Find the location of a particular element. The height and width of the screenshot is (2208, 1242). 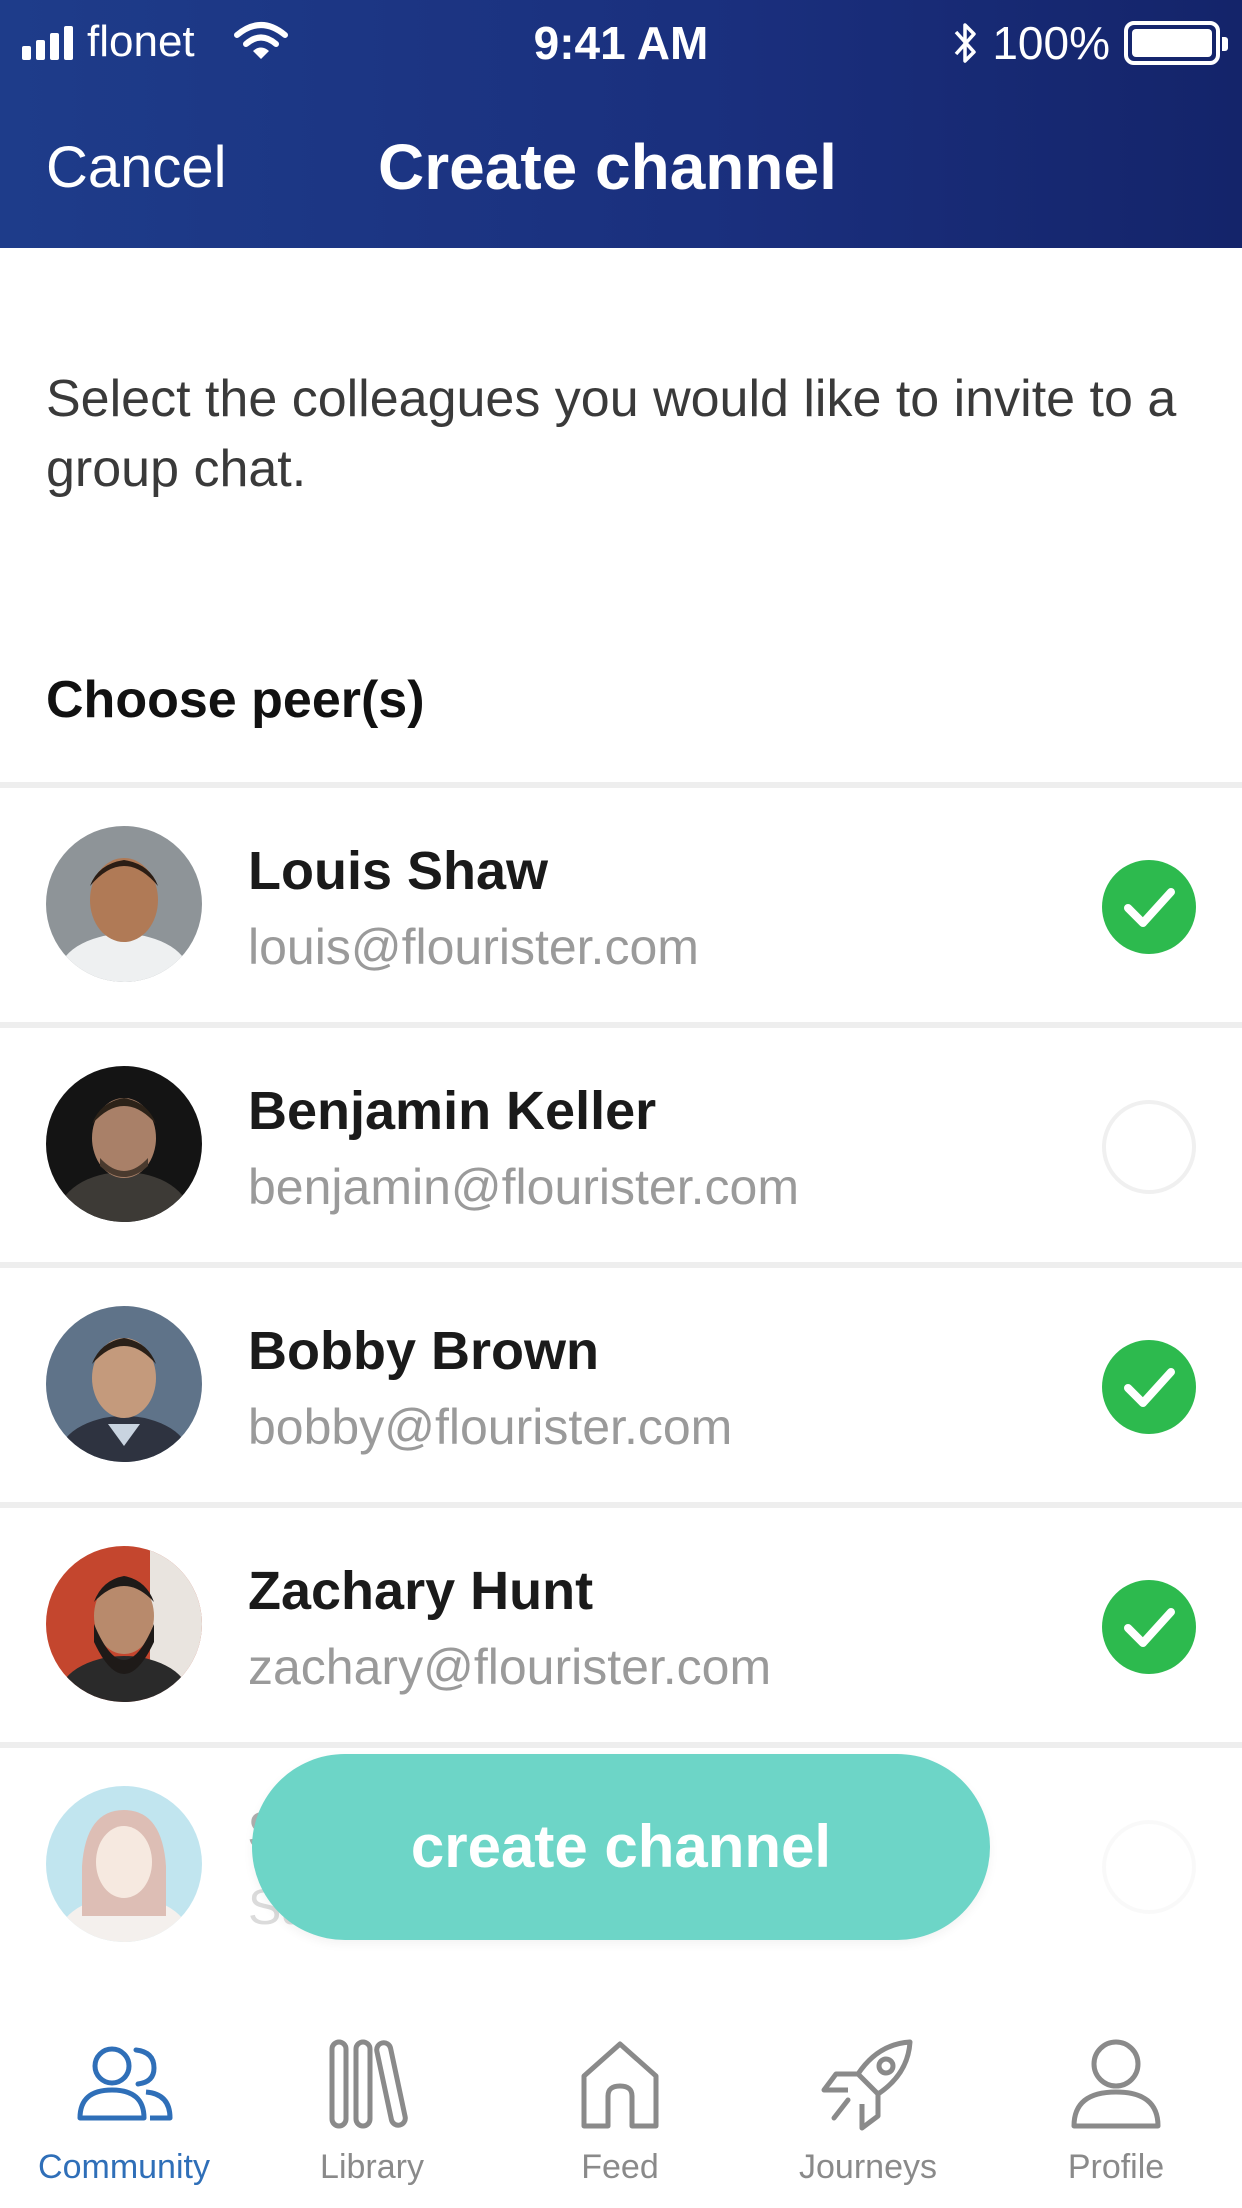

peer-row-zachary-hunt: Zachary Hunt zachary@flourister.com is located at coordinates (621, 1622).